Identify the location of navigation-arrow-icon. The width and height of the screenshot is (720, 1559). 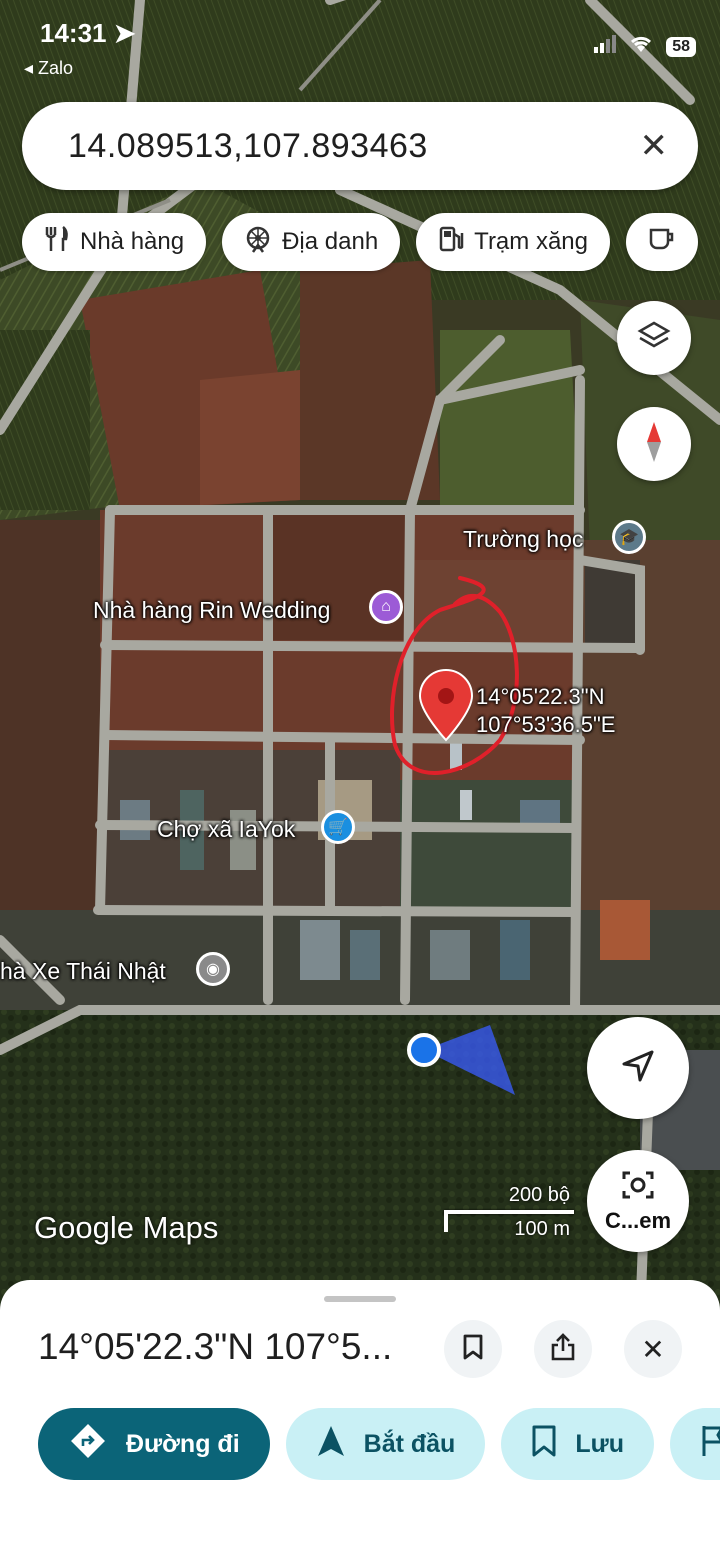
(638, 1068).